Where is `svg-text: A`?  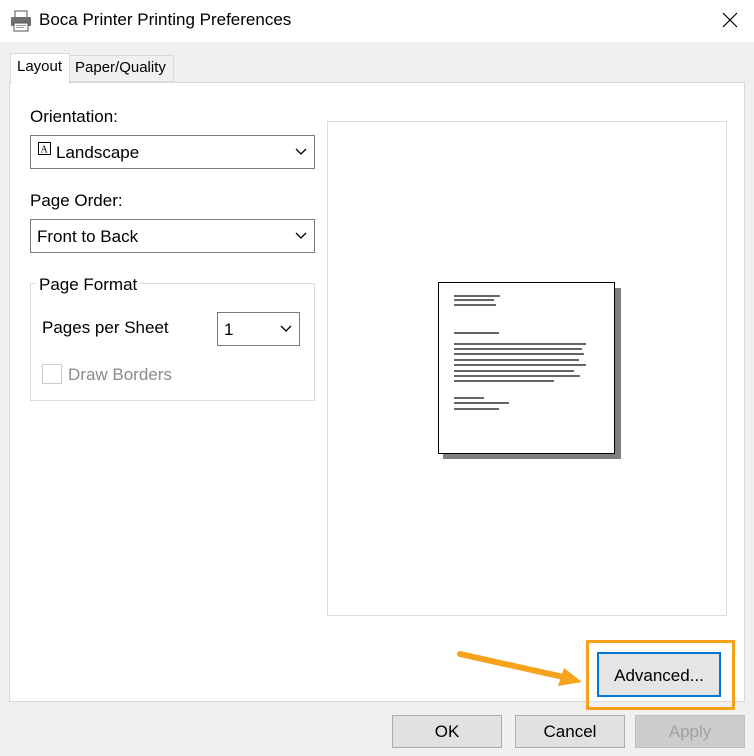
svg-text: A is located at coordinates (45, 150).